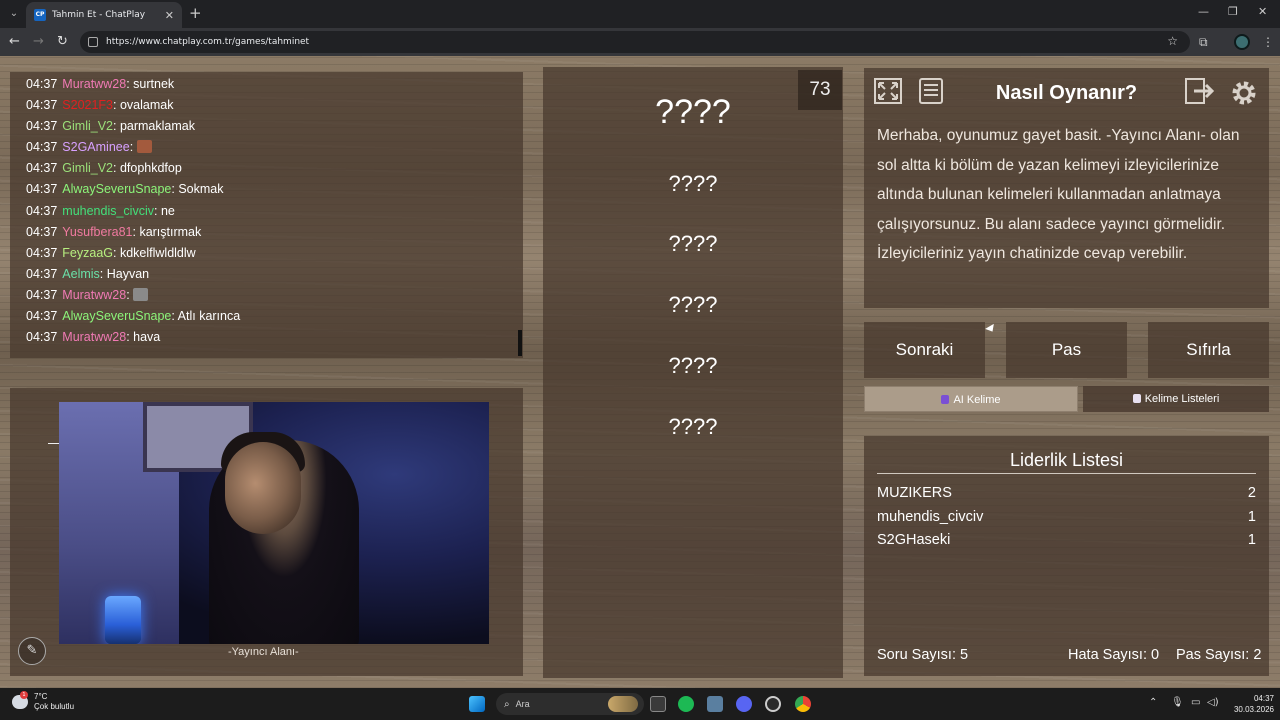  I want to click on forward-icon: →, so click(38, 42).